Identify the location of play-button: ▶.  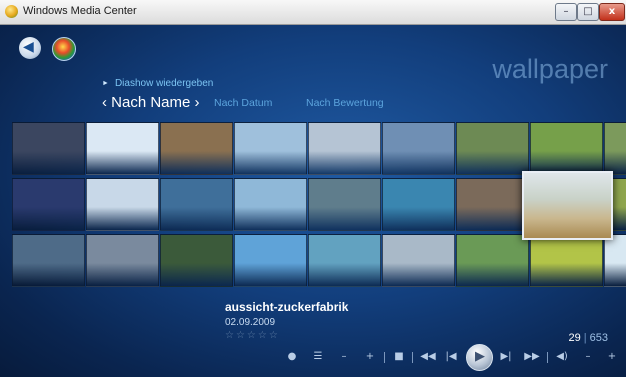
(479, 357).